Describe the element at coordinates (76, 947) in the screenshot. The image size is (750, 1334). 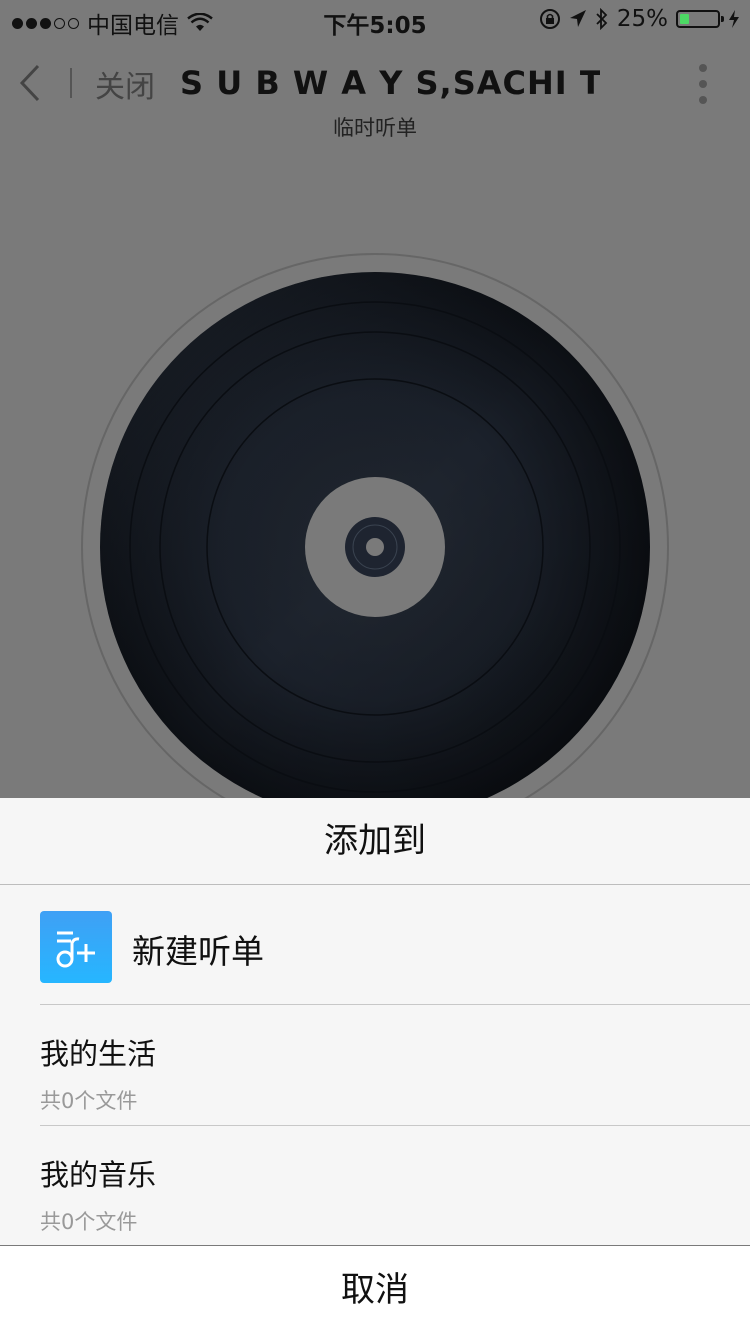
I see `new-playlist-icon` at that location.